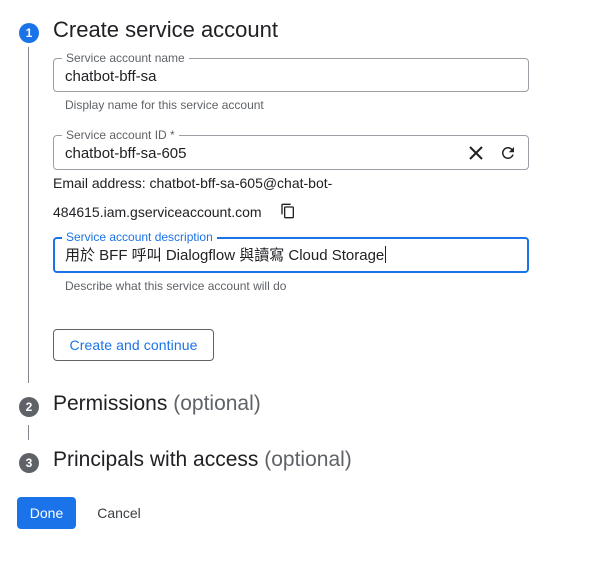 This screenshot has width=609, height=588. Describe the element at coordinates (156, 459) in the screenshot. I see `step-3-title-text: Principals with access` at that location.